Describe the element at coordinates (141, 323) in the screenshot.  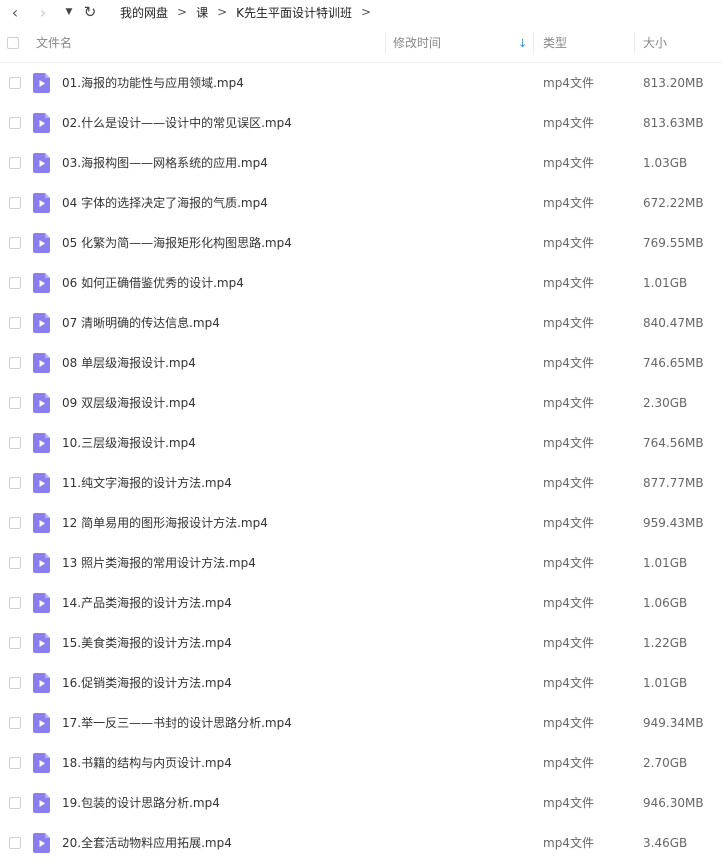
I see `file-name: 07 清晰明确的传达信息.mp4` at that location.